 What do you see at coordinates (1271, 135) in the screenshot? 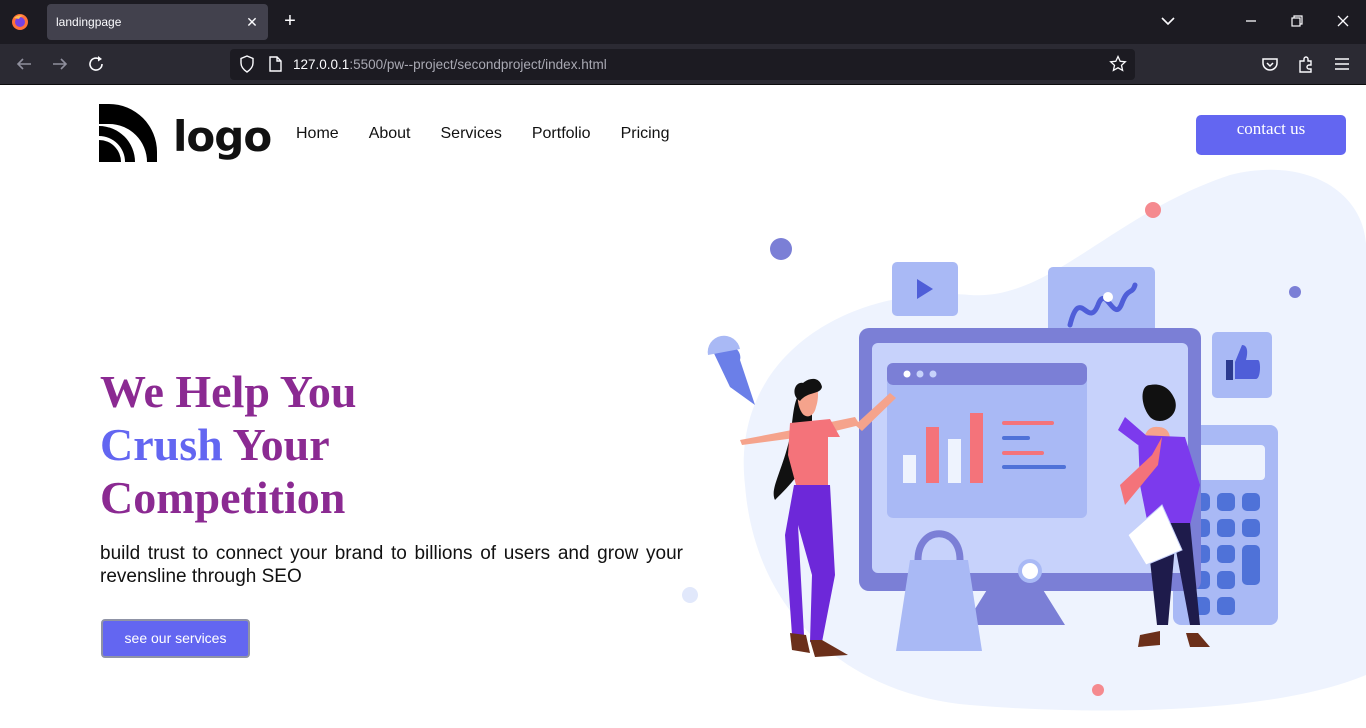
I see `contact-us-button: contact us` at bounding box center [1271, 135].